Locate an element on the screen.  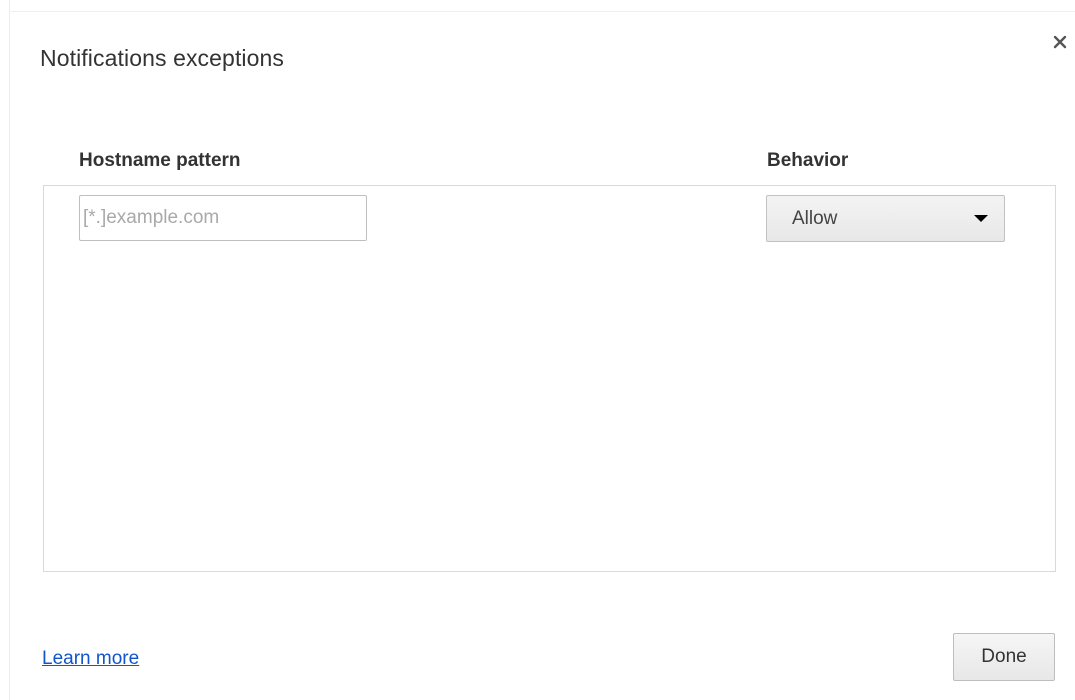
learn-more-link: Learn more is located at coordinates (90, 659).